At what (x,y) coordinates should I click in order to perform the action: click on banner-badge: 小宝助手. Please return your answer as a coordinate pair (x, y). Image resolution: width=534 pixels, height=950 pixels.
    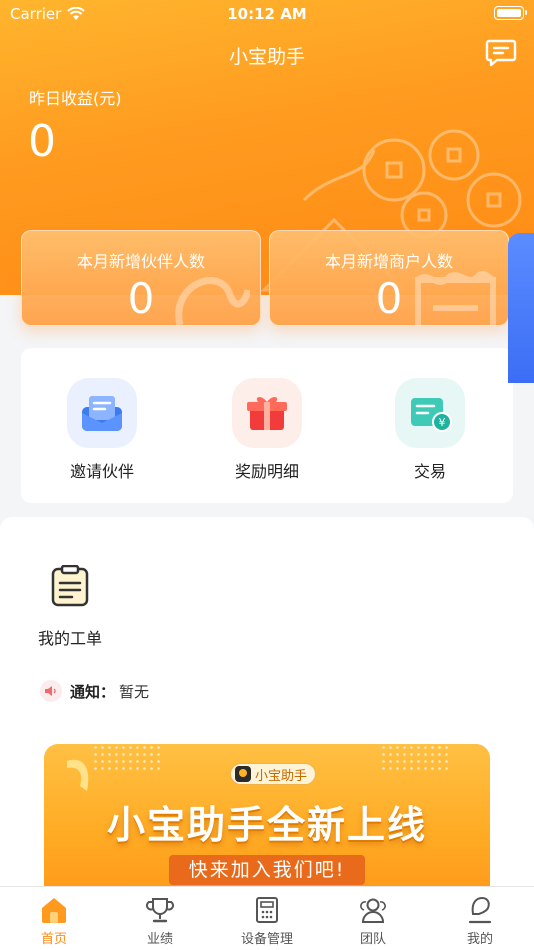
    Looking at the image, I should click on (273, 774).